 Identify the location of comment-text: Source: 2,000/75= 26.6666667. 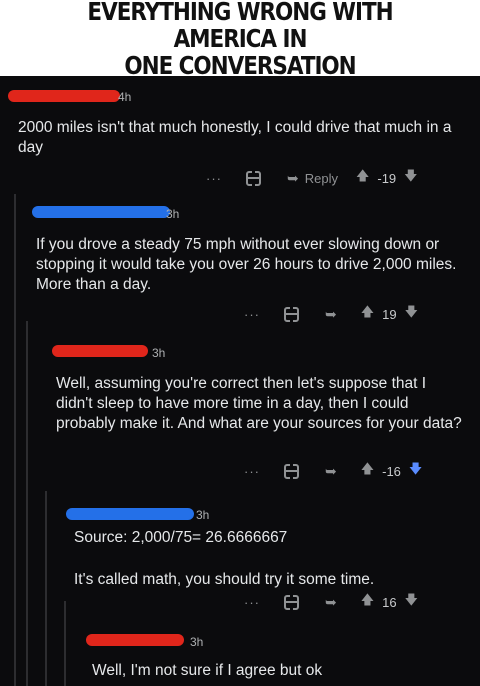
(181, 537).